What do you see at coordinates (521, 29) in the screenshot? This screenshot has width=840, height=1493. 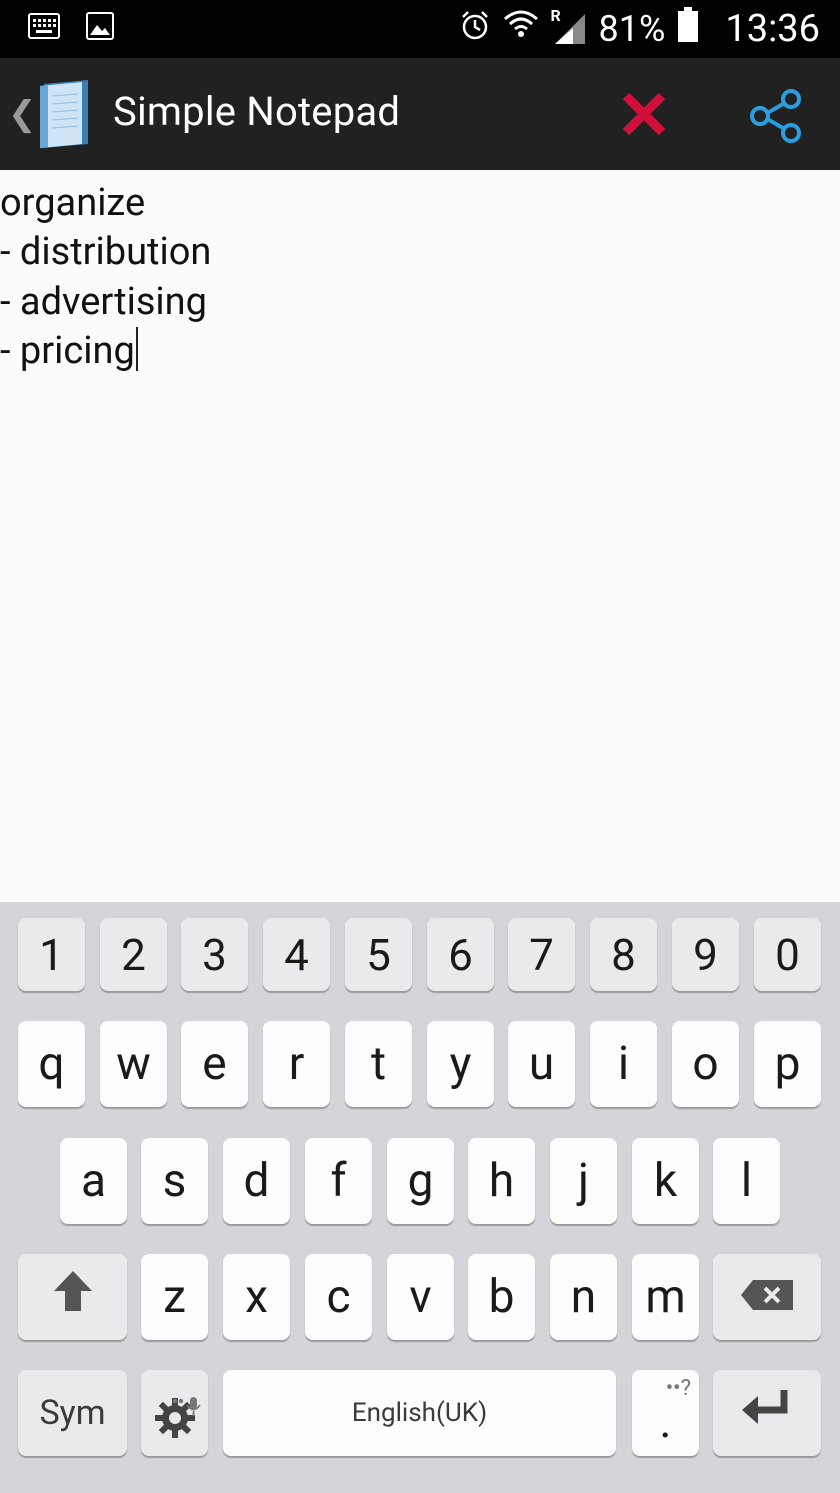 I see `wifi-icon` at bounding box center [521, 29].